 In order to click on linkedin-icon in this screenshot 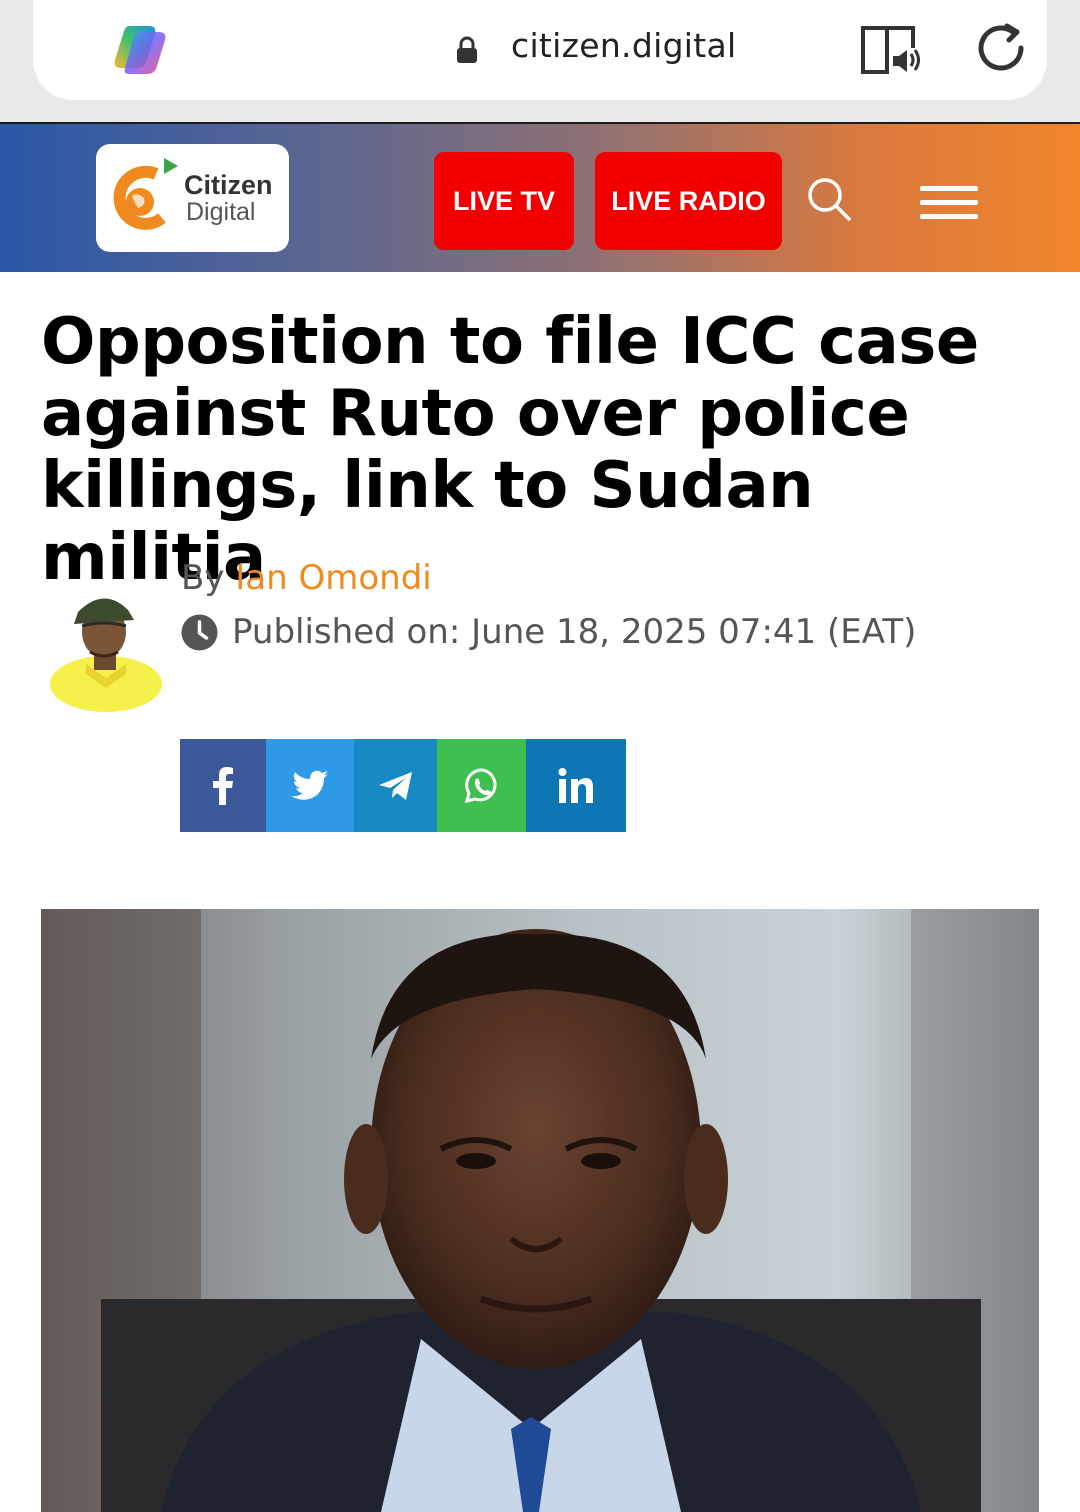, I will do `click(575, 785)`.